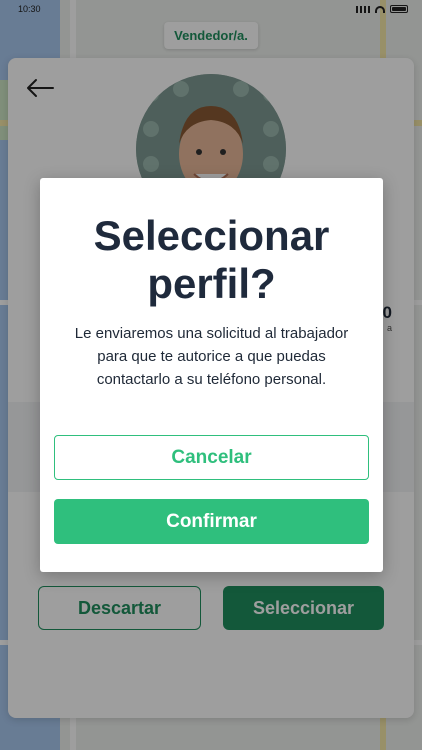  I want to click on modal-title: Seleccionar perfil?, so click(211, 259).